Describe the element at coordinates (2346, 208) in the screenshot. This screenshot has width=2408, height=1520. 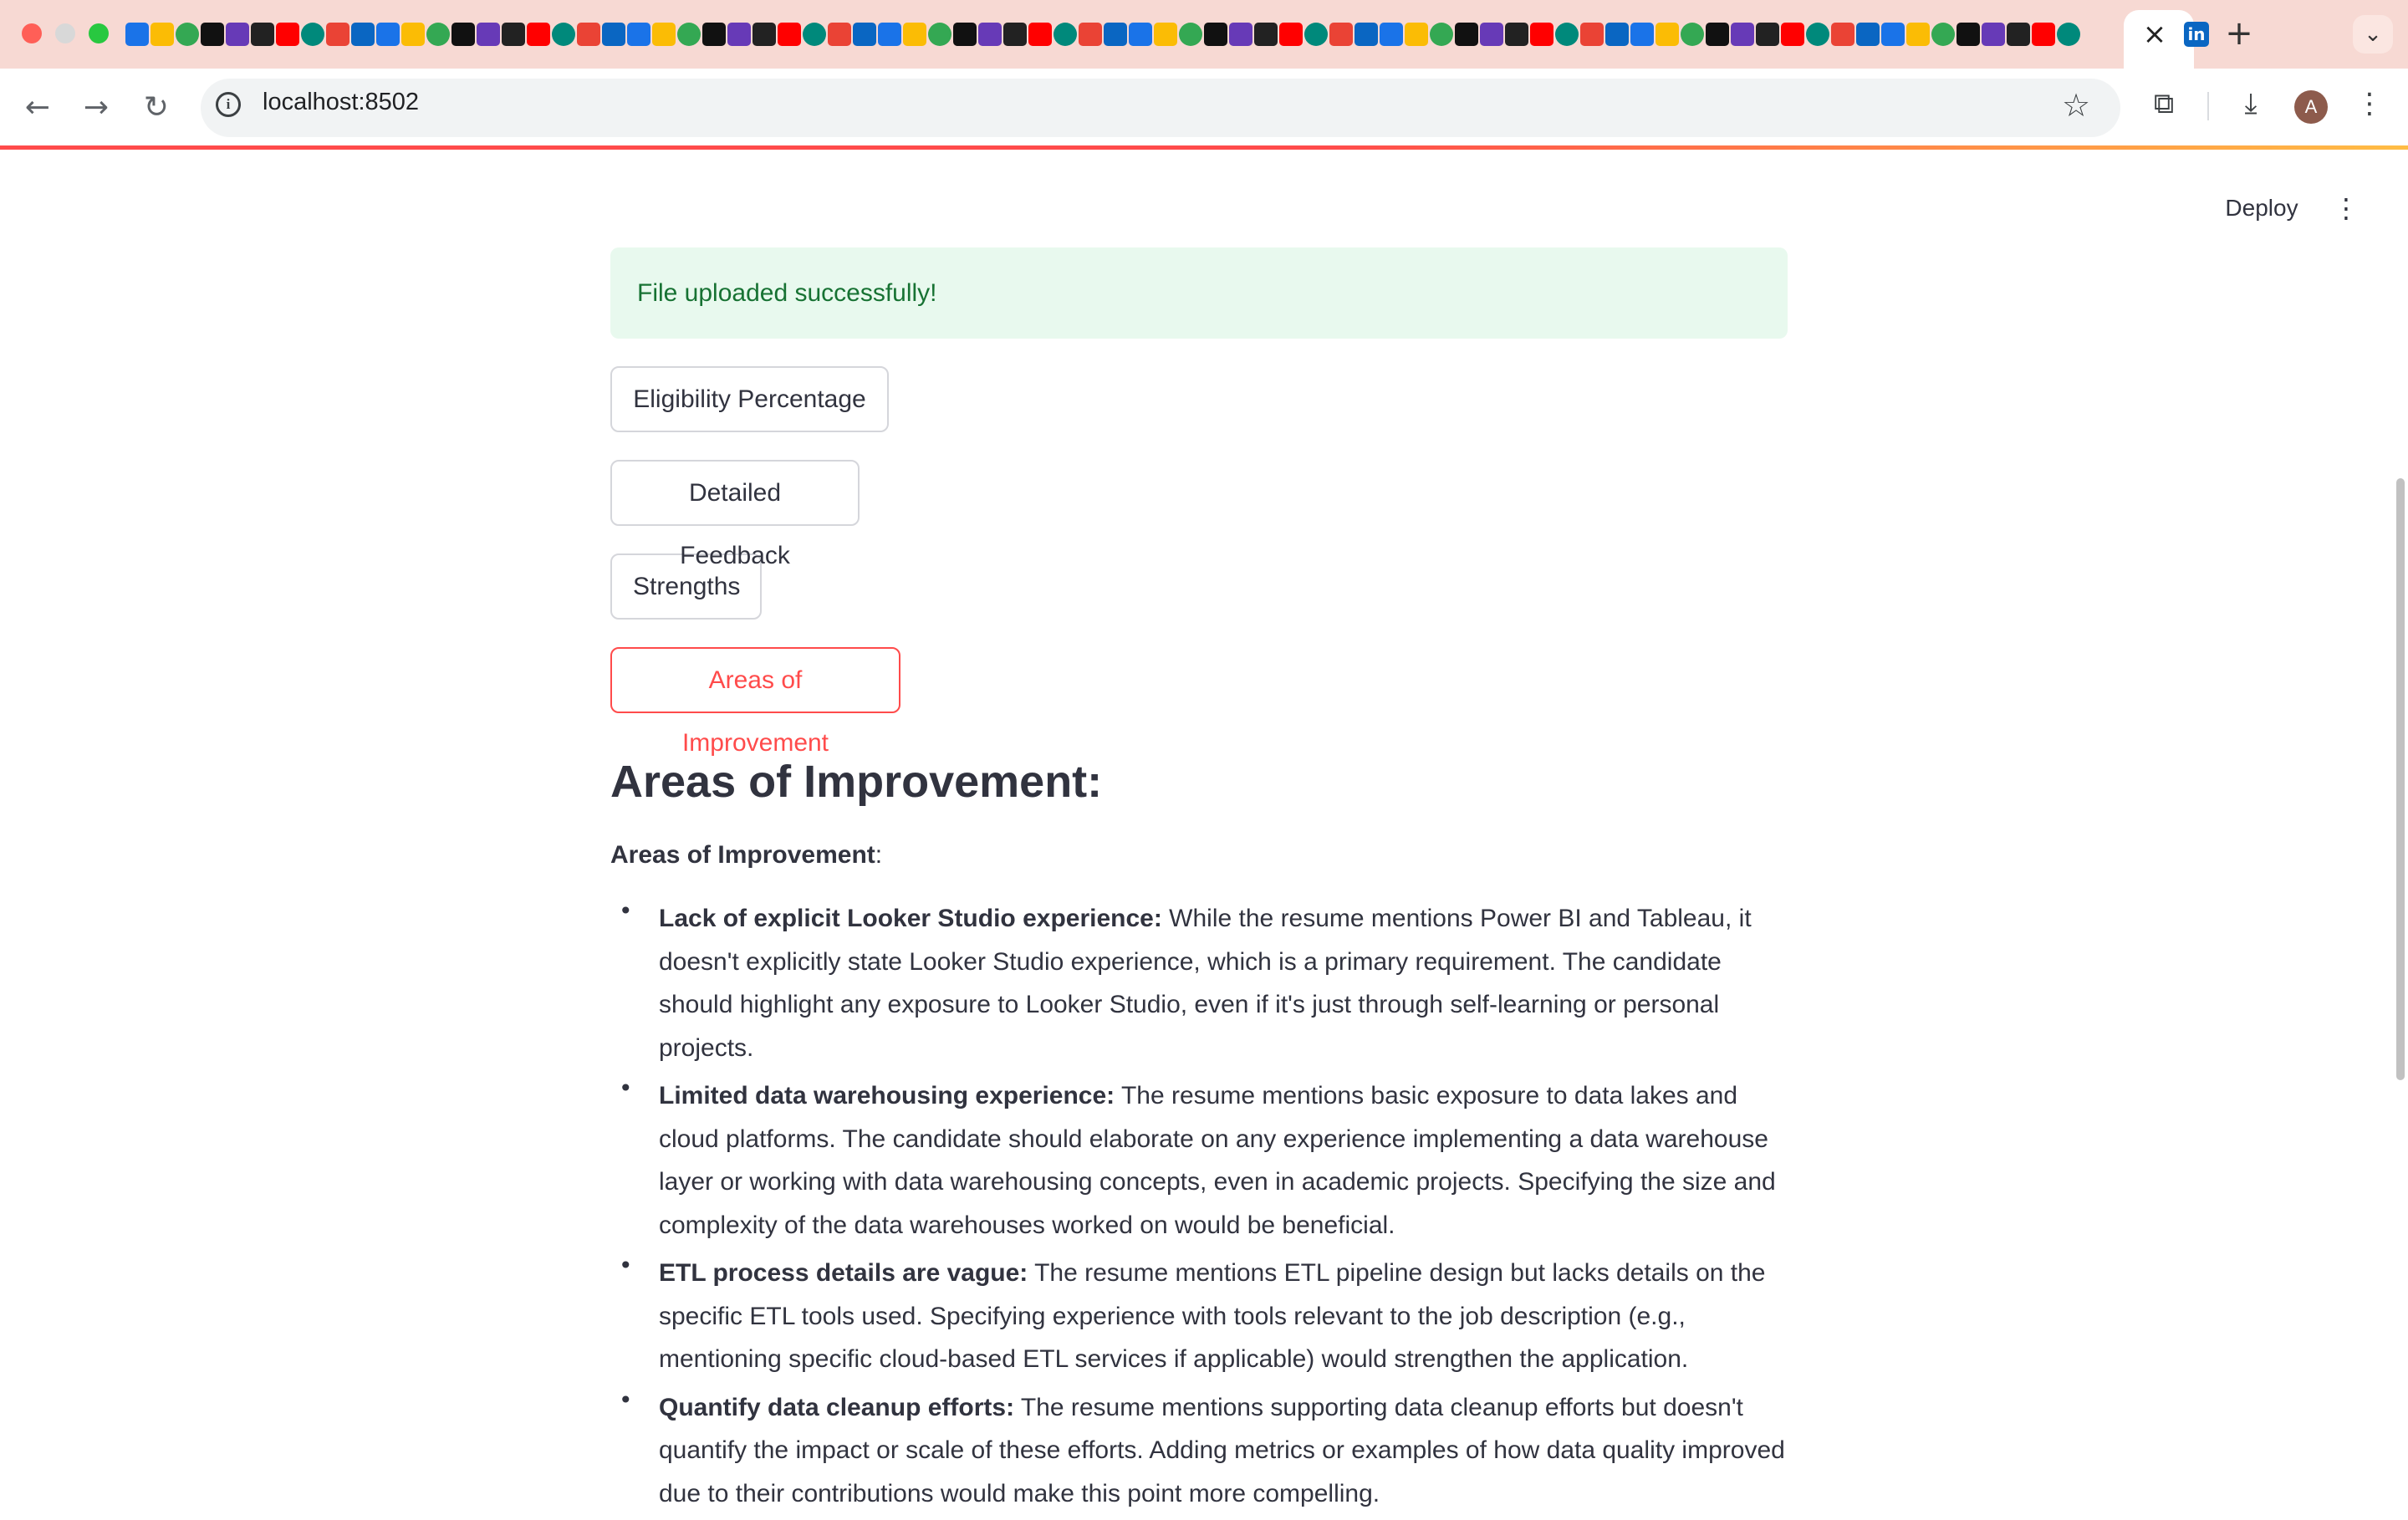
I see `main-menu-icon: ⋮` at that location.